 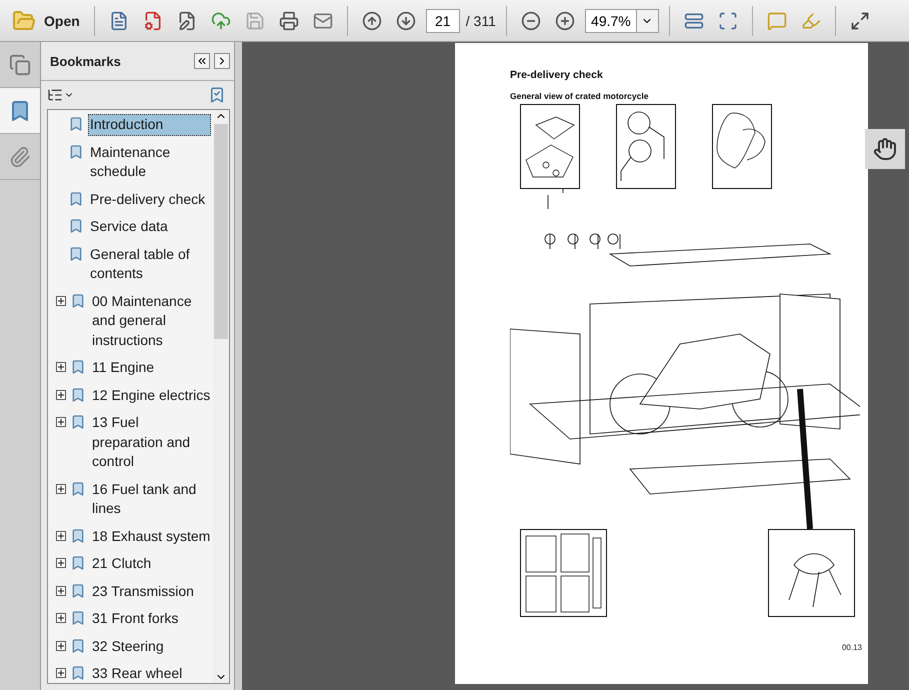 I want to click on print-icon, so click(x=288, y=20).